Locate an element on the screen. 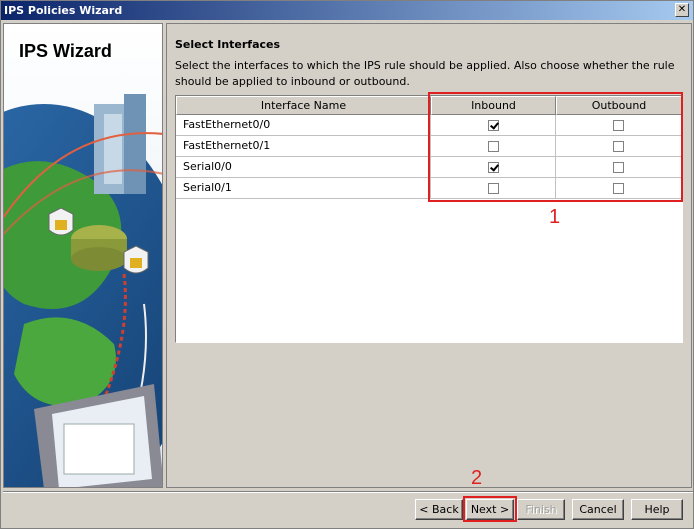 Image resolution: width=694 pixels, height=529 pixels. button-bar-divider is located at coordinates (348, 492).